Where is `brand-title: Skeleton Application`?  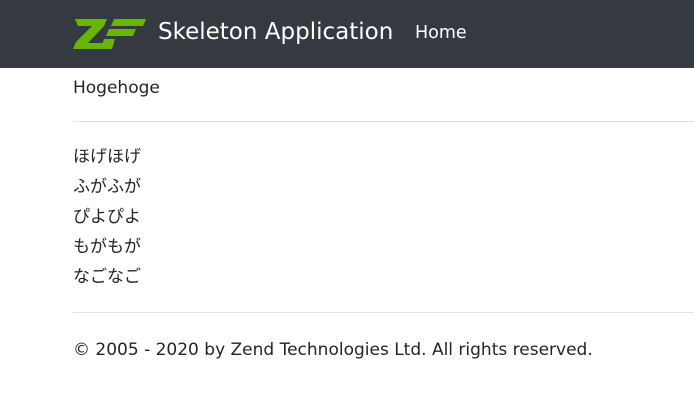
brand-title: Skeleton Application is located at coordinates (275, 32).